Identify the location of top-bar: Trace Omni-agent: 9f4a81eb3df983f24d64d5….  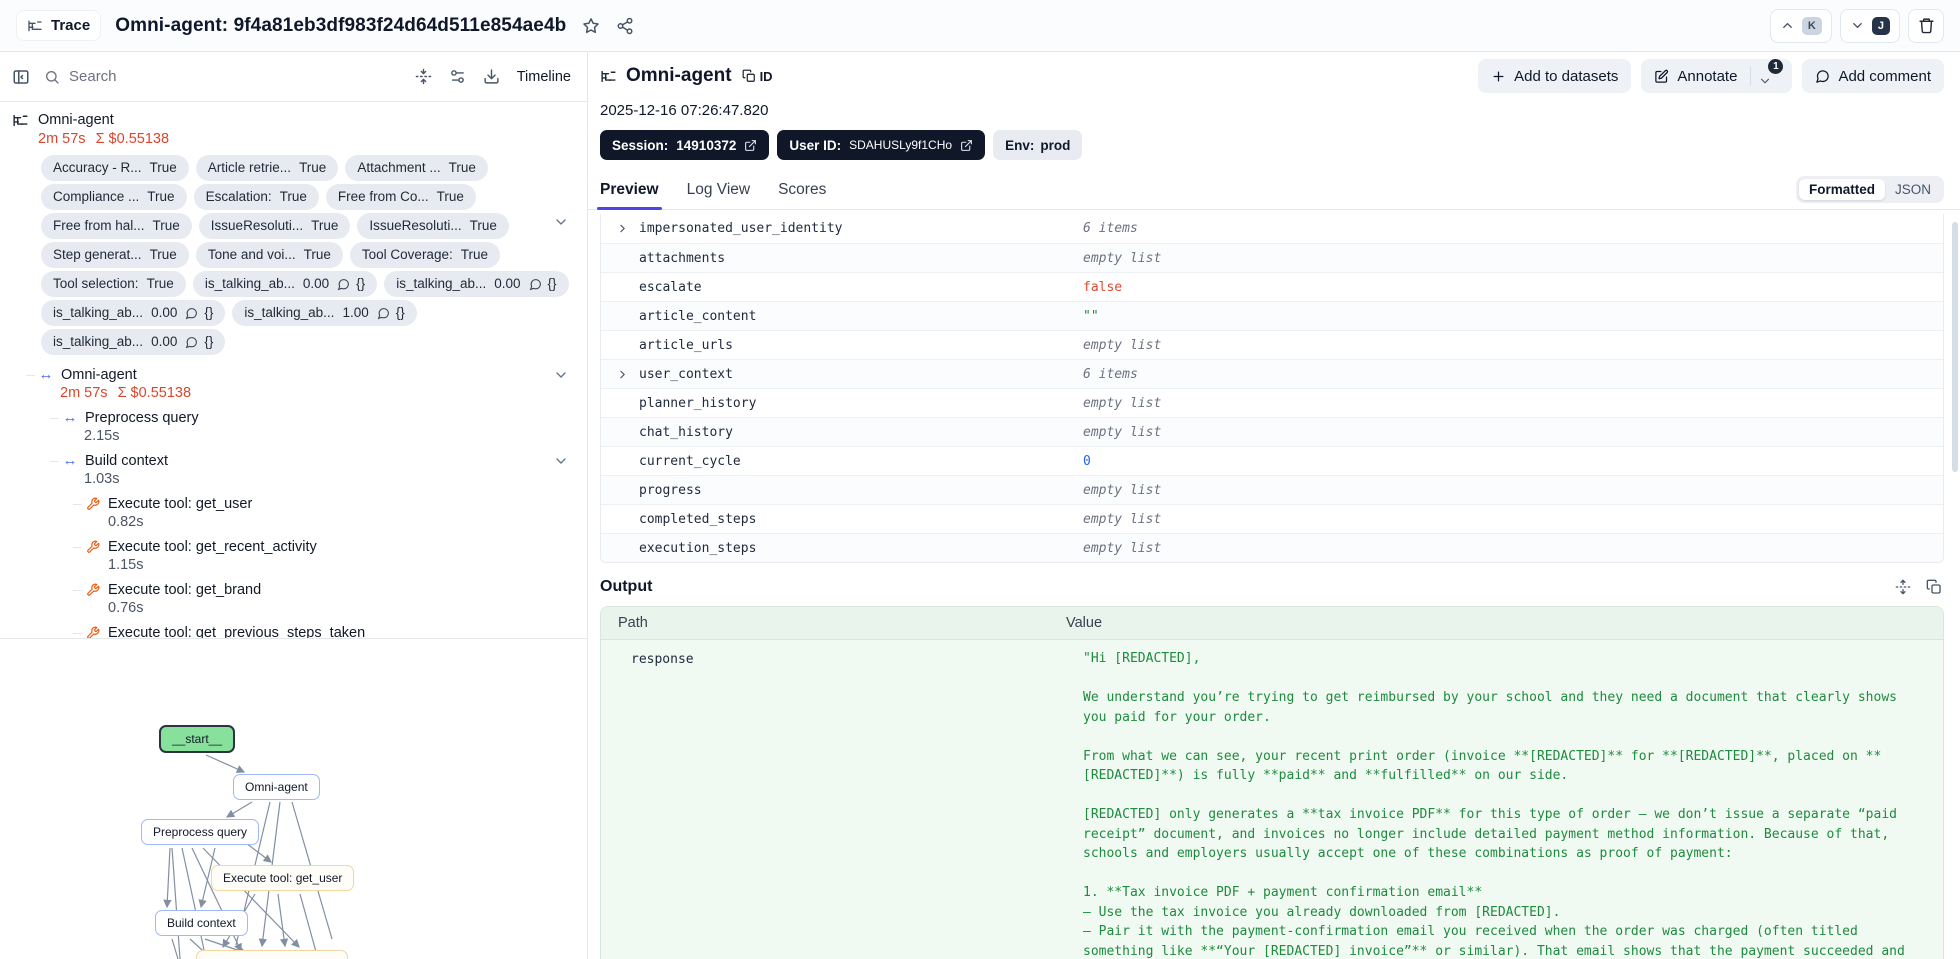
(980, 26).